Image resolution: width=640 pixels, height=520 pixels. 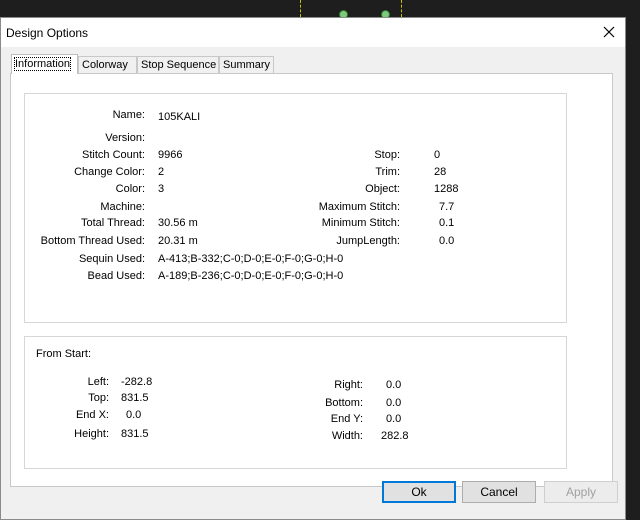 What do you see at coordinates (346, 419) in the screenshot?
I see `end-y-label: End Y:` at bounding box center [346, 419].